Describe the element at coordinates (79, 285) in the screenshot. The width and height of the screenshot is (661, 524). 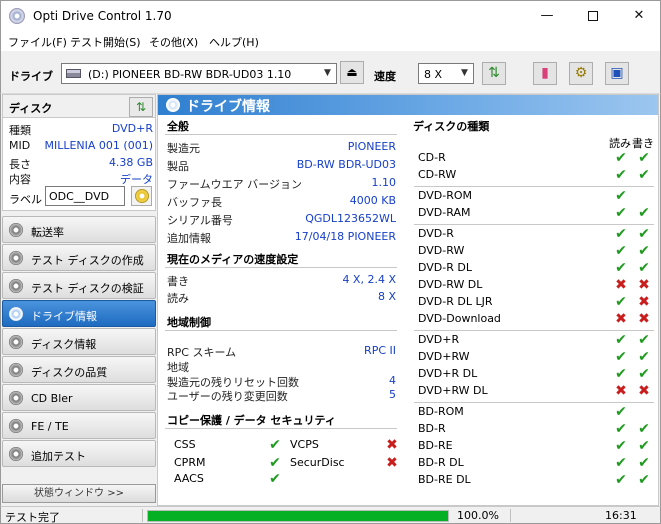
I see `nav-verify-test-disc: テスト ディスクの検証` at that location.